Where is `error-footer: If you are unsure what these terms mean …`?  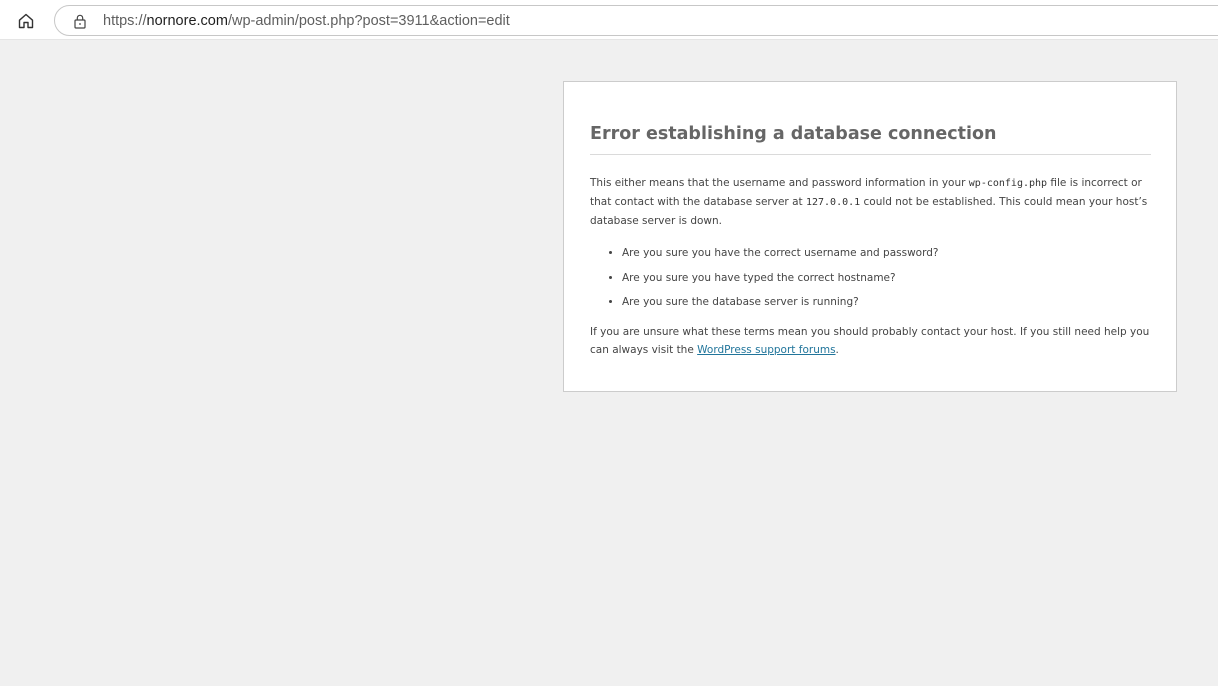
error-footer: If you are unsure what these terms mean … is located at coordinates (870, 341).